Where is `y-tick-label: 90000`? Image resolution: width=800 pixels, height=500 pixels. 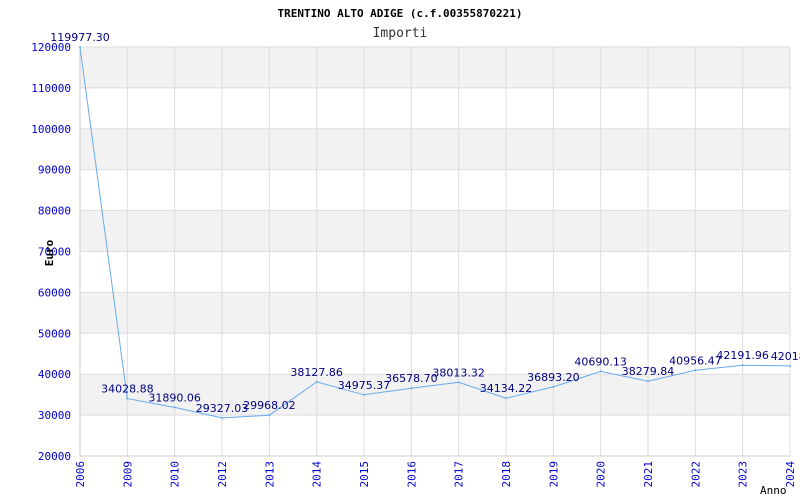 y-tick-label: 90000 is located at coordinates (54, 170).